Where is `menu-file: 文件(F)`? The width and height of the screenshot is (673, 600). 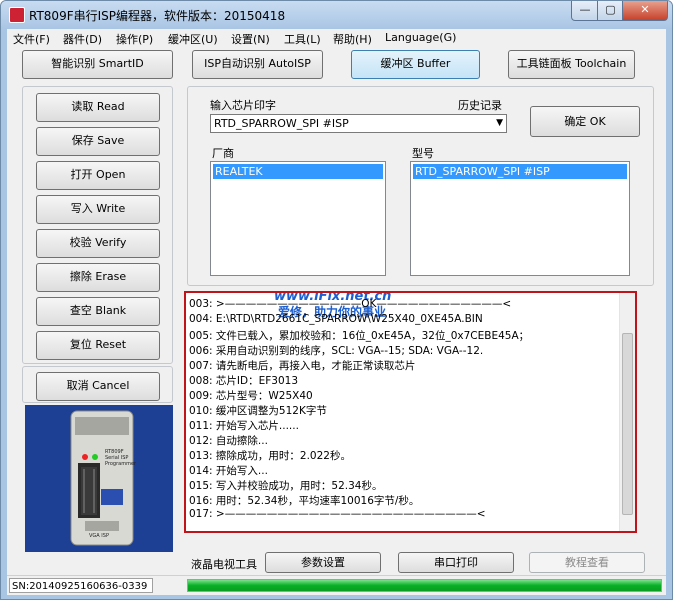
menu-file: 文件(F) is located at coordinates (31, 39).